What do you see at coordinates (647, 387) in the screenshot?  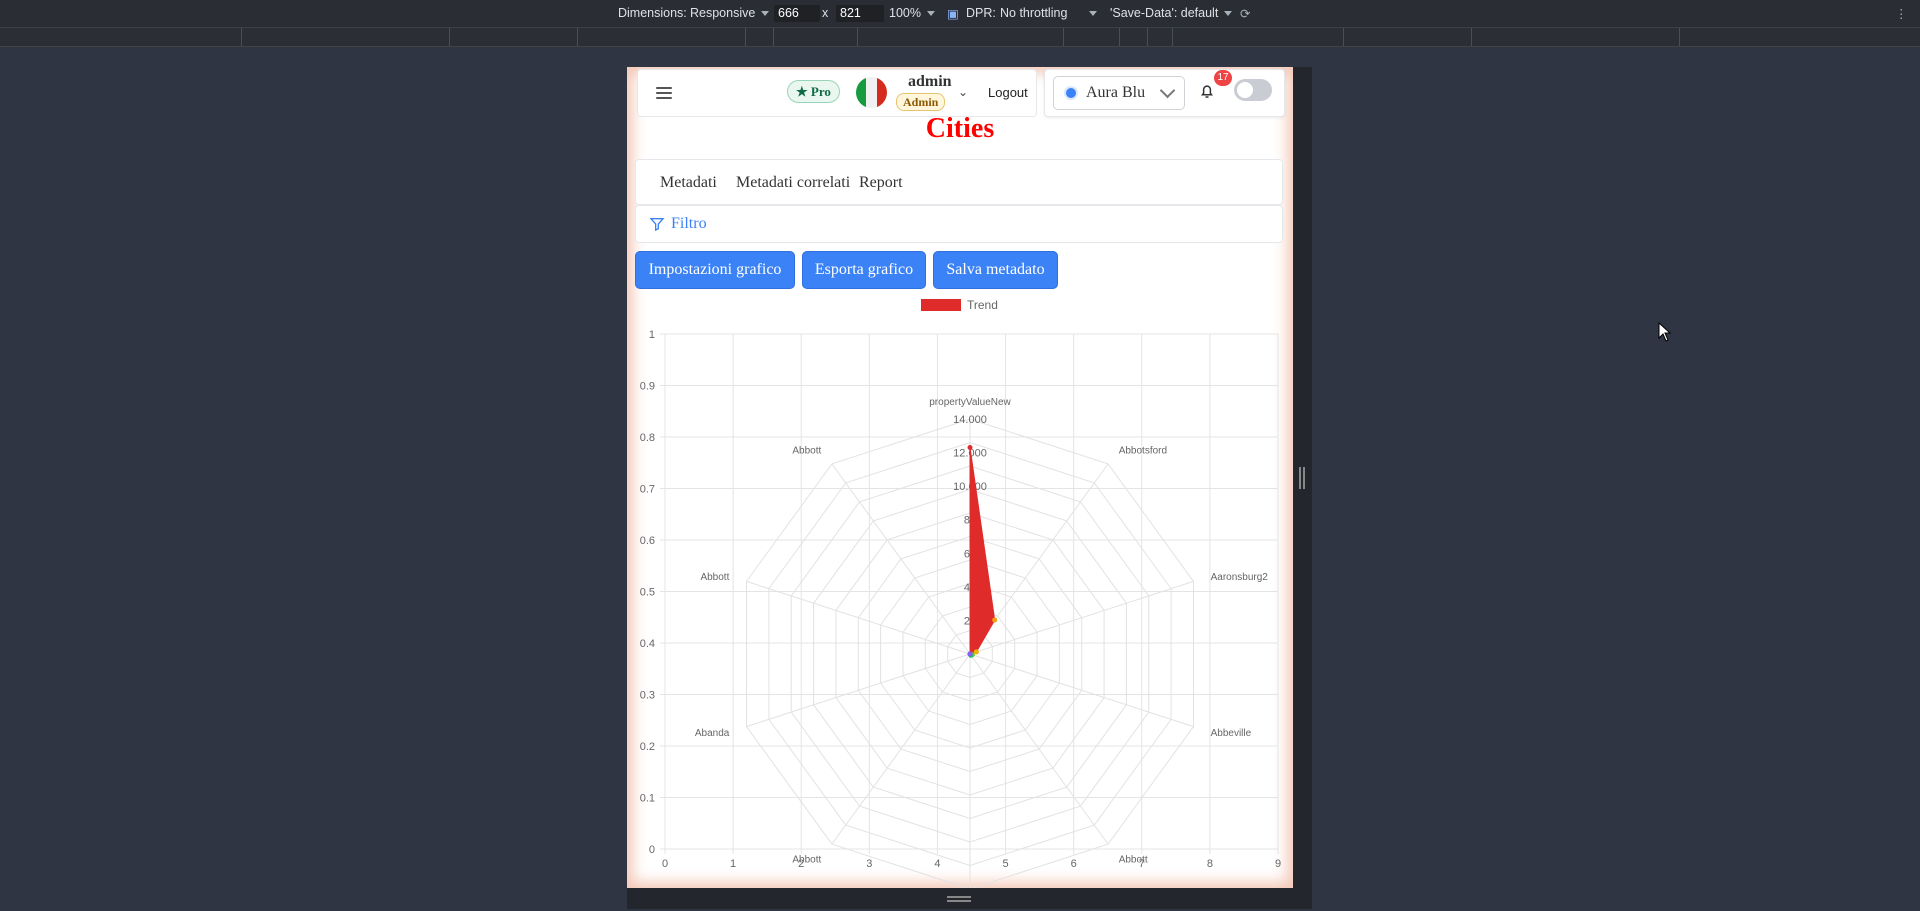 I see `y-tick-label: 0.9` at bounding box center [647, 387].